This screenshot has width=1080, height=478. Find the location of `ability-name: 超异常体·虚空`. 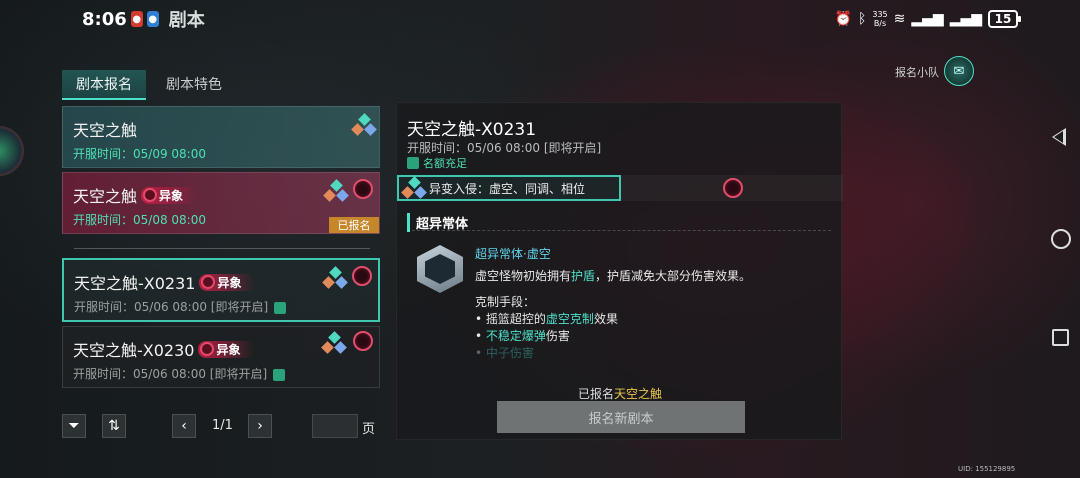

ability-name: 超异常体·虚空 is located at coordinates (513, 254).